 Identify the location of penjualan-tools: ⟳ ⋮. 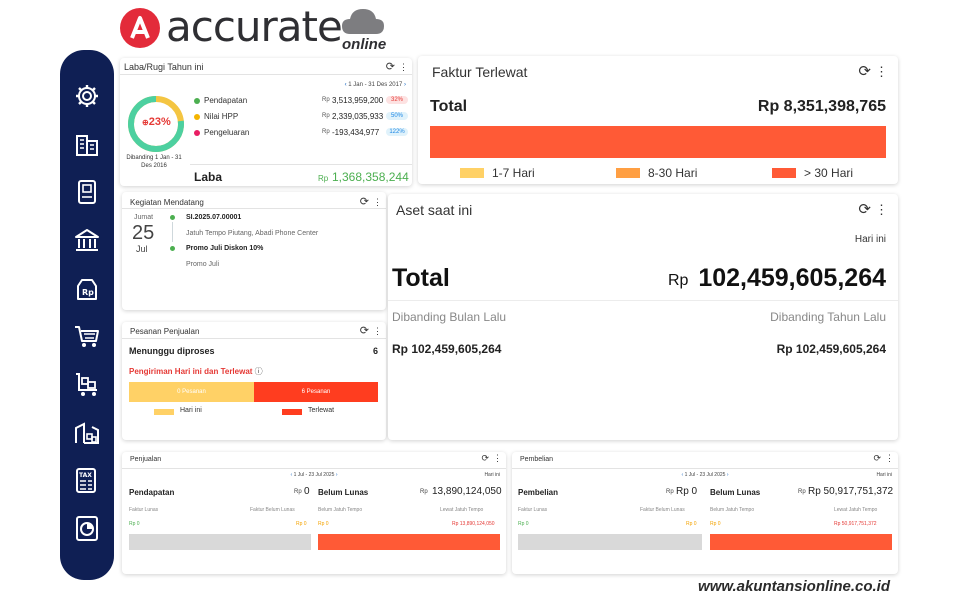
(491, 458).